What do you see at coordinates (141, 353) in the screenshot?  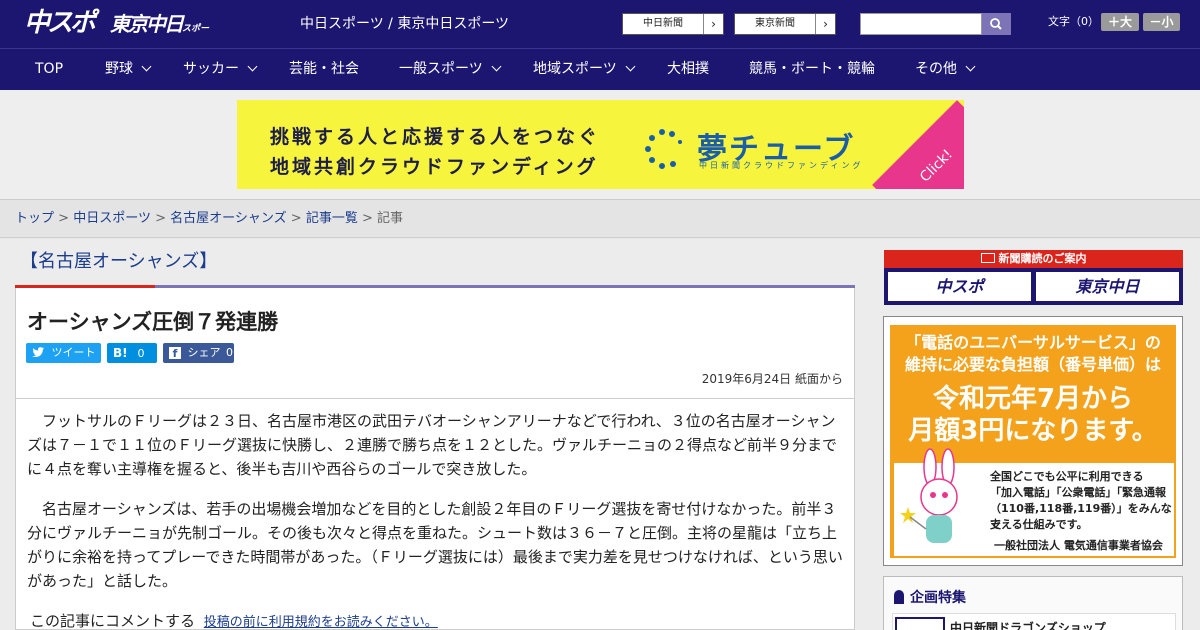 I see `hatena-count: 0` at bounding box center [141, 353].